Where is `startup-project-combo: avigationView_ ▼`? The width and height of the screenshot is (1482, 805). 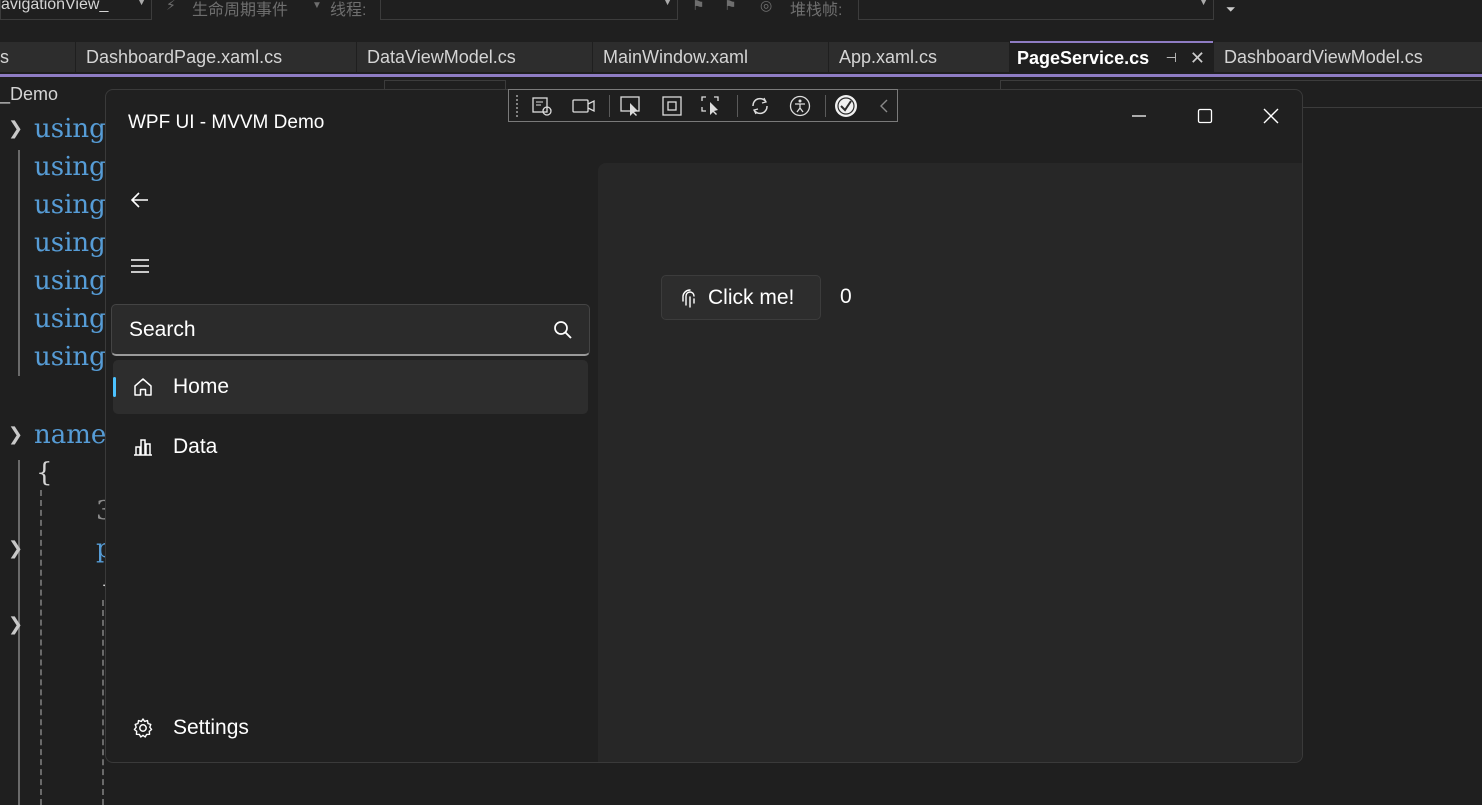 startup-project-combo: avigationView_ ▼ is located at coordinates (76, 10).